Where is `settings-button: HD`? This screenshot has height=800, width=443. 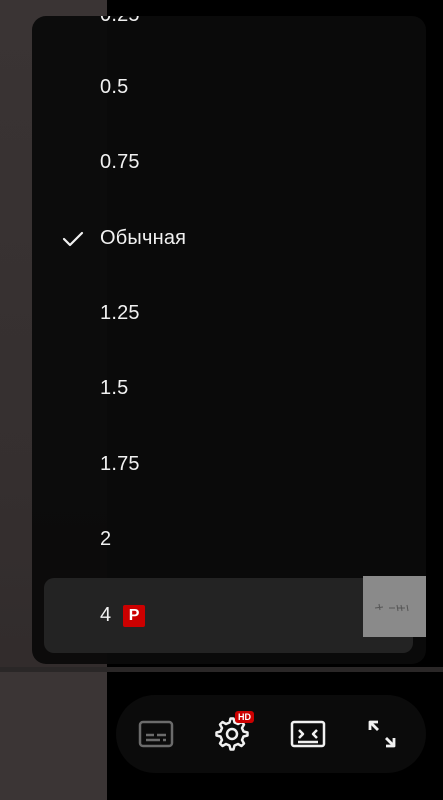 settings-button: HD is located at coordinates (232, 734).